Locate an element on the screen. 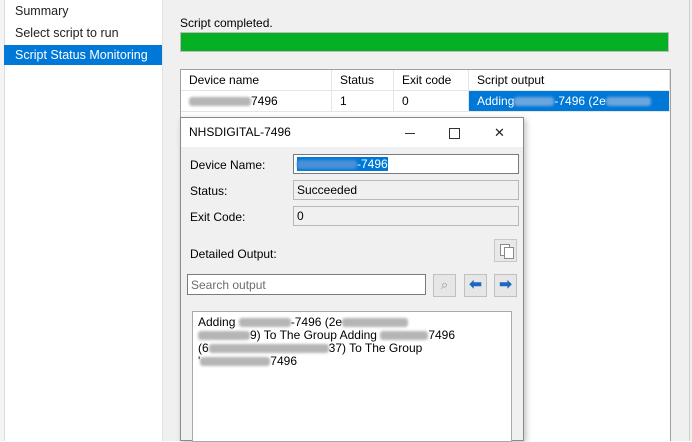  progress-fill is located at coordinates (424, 42).